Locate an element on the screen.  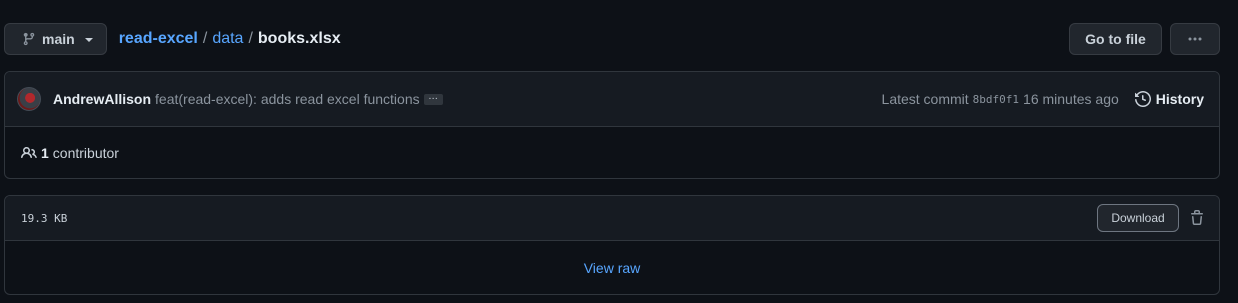
breadcrumb-folder-link: data is located at coordinates (227, 39).